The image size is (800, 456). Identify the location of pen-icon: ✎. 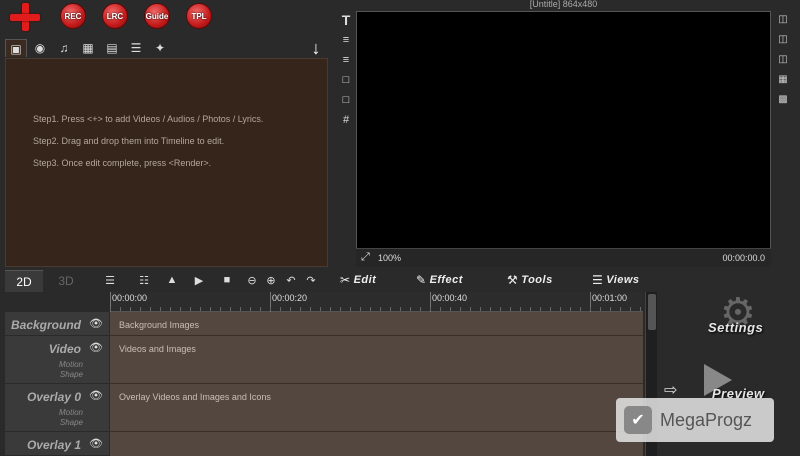
(421, 280).